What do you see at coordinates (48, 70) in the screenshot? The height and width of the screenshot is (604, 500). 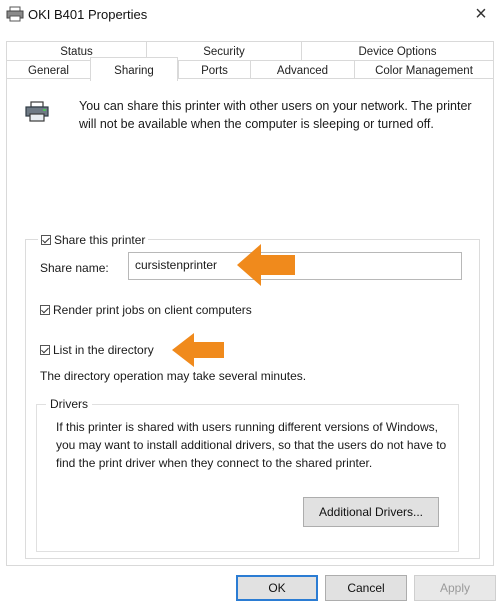 I see `tab-general: General` at bounding box center [48, 70].